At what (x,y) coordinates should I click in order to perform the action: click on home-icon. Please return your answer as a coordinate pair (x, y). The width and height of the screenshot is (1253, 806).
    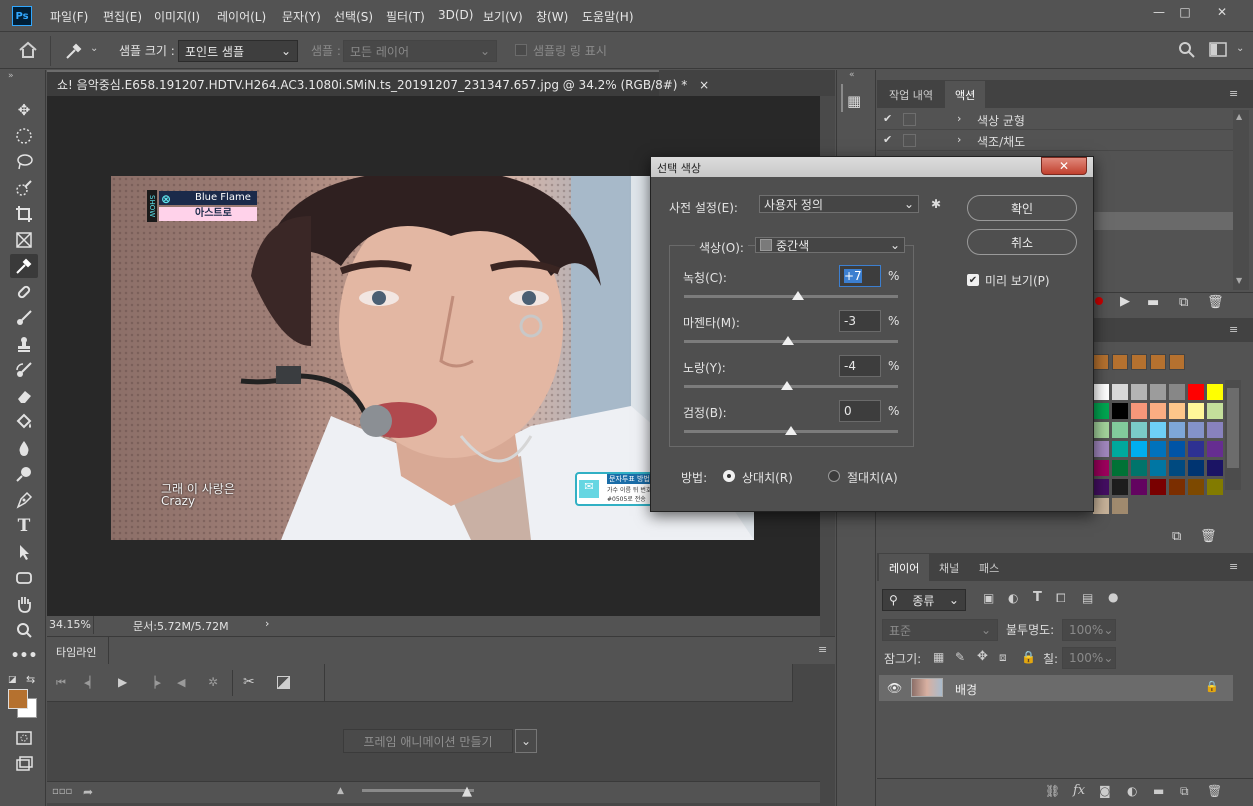
    Looking at the image, I should click on (28, 50).